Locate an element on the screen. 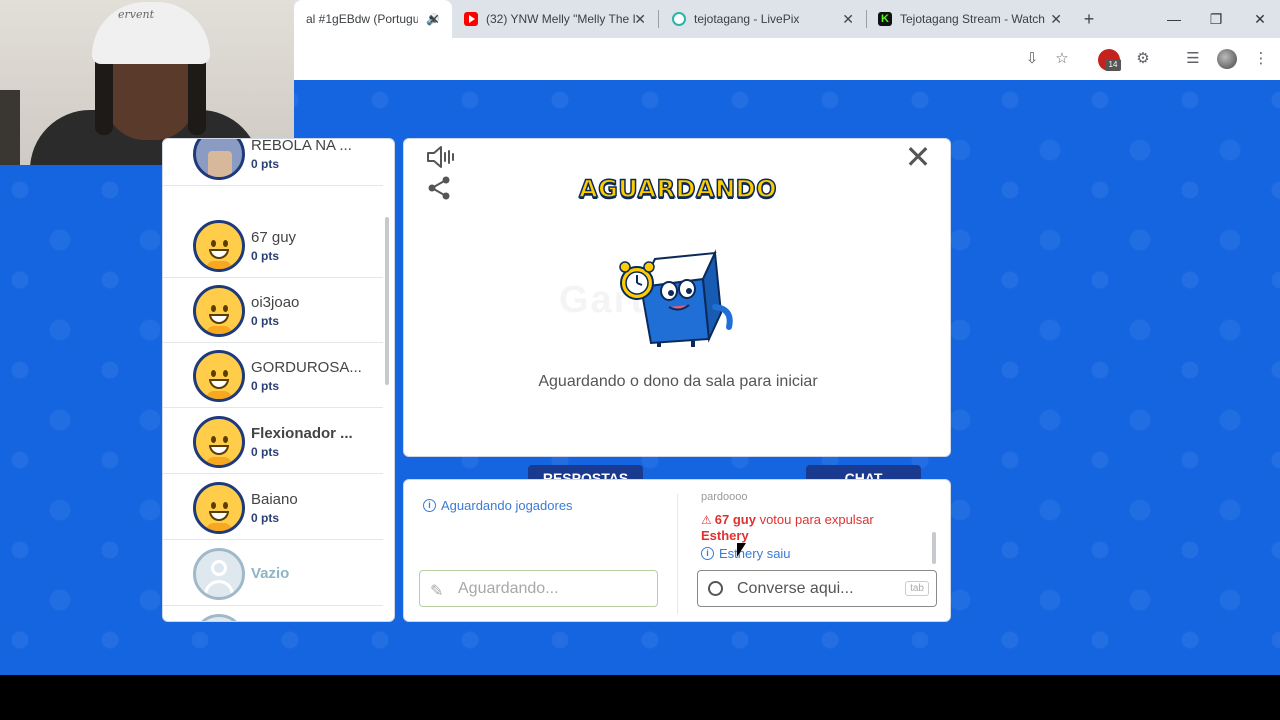 The image size is (1280, 720). status-title: AGUARDANDO is located at coordinates (677, 189).